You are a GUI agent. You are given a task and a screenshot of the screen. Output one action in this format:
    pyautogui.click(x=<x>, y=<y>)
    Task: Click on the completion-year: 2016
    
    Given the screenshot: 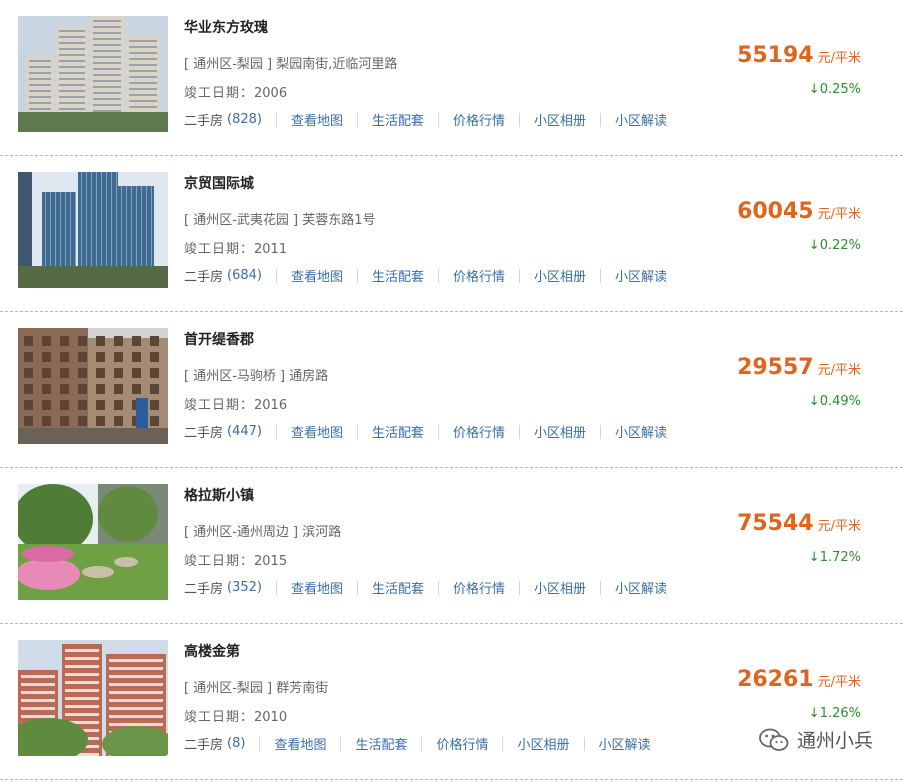 What is the action you would take?
    pyautogui.click(x=271, y=405)
    